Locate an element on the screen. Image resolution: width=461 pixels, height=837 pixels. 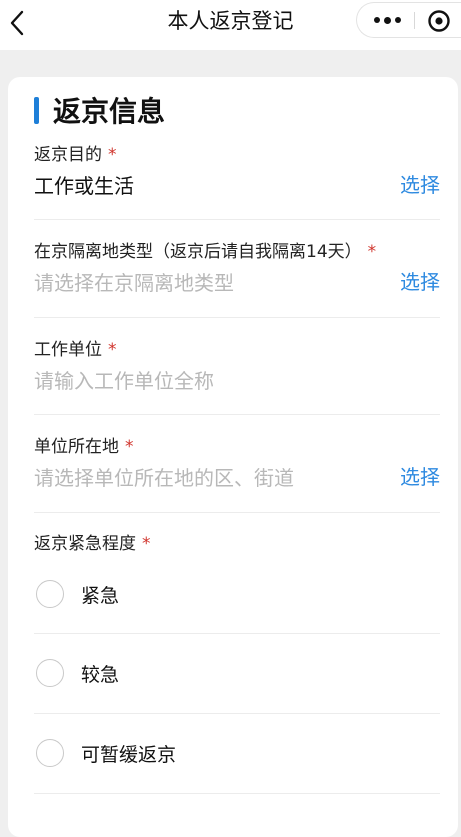
radio-label: 可暂缓返京 is located at coordinates (129, 754).